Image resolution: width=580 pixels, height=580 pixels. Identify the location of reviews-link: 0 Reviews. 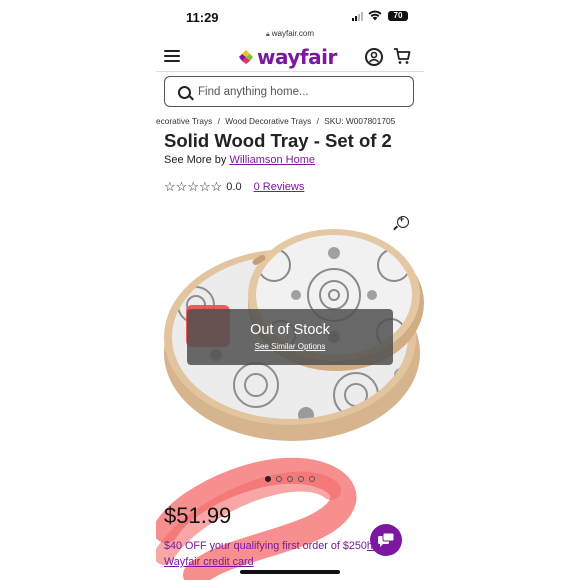
(279, 187).